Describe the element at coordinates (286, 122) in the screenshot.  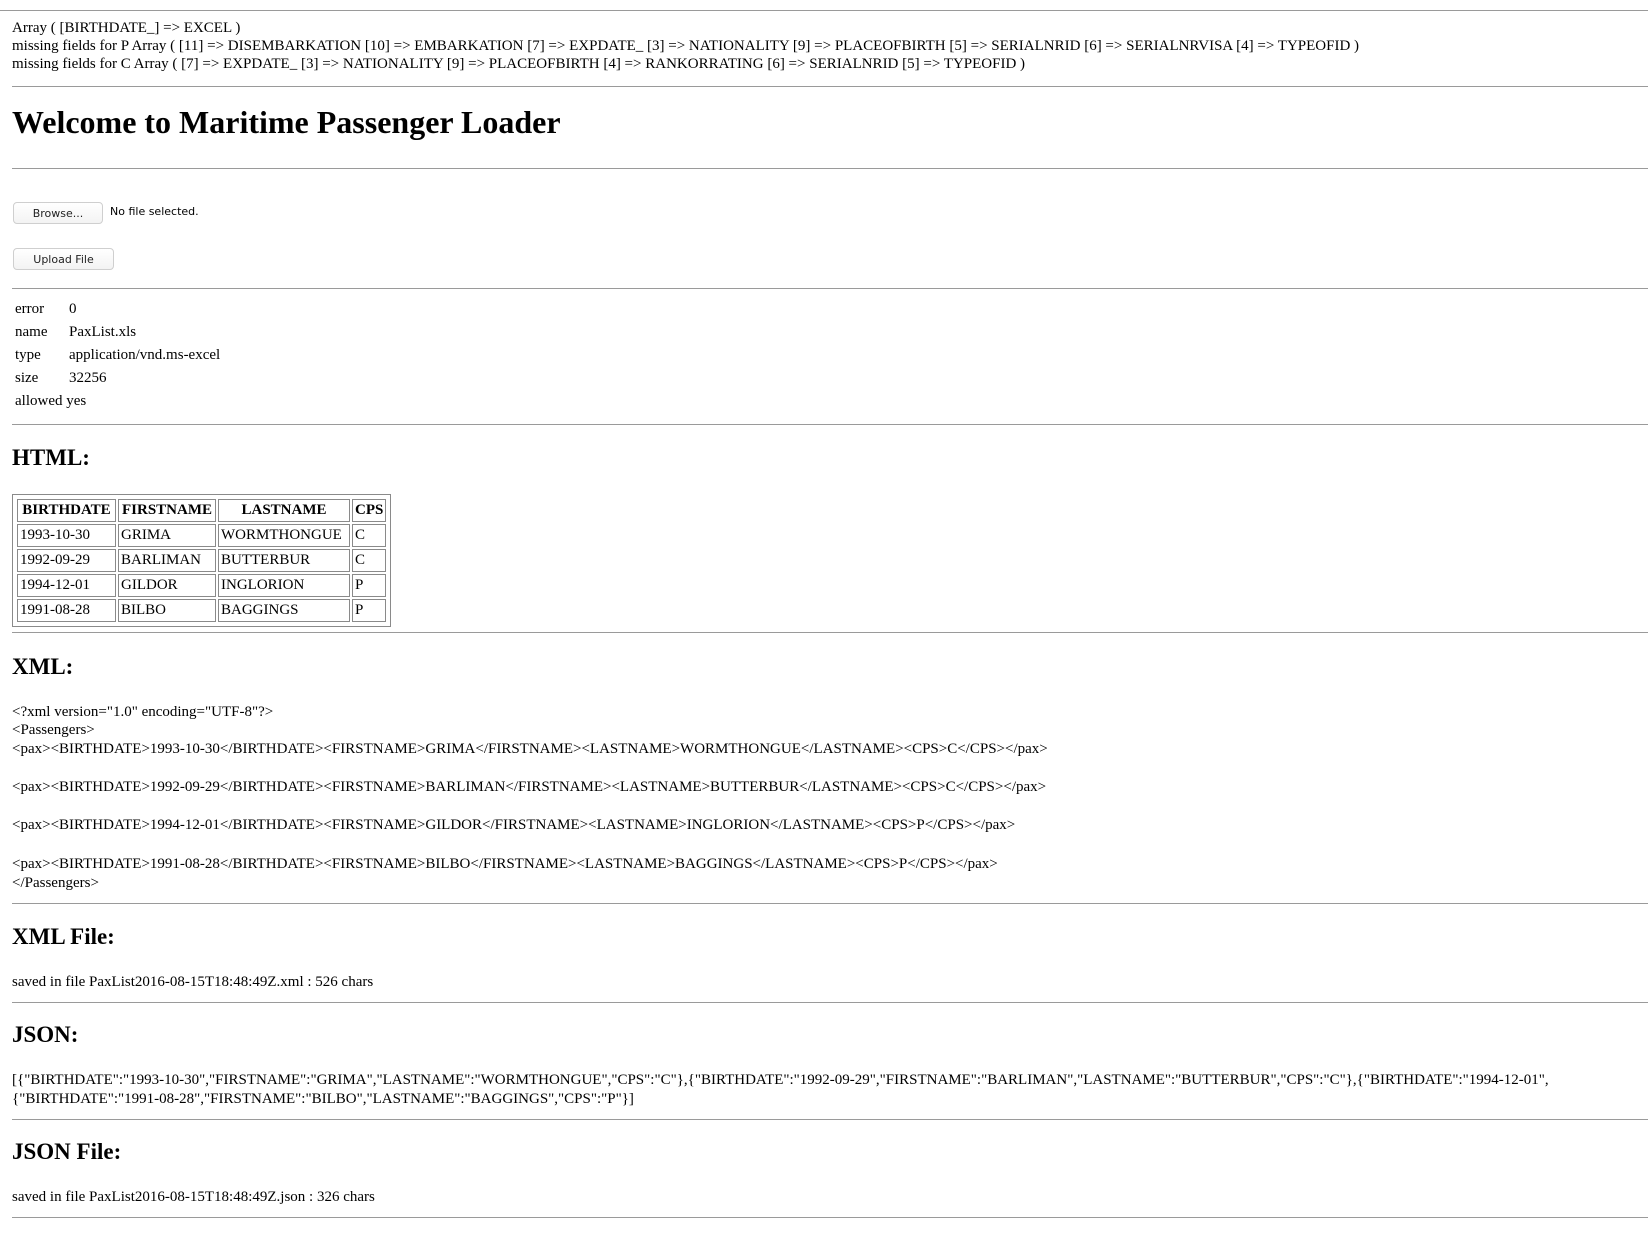
I see `page-title: Welcome to Maritime Passenger Loader` at that location.